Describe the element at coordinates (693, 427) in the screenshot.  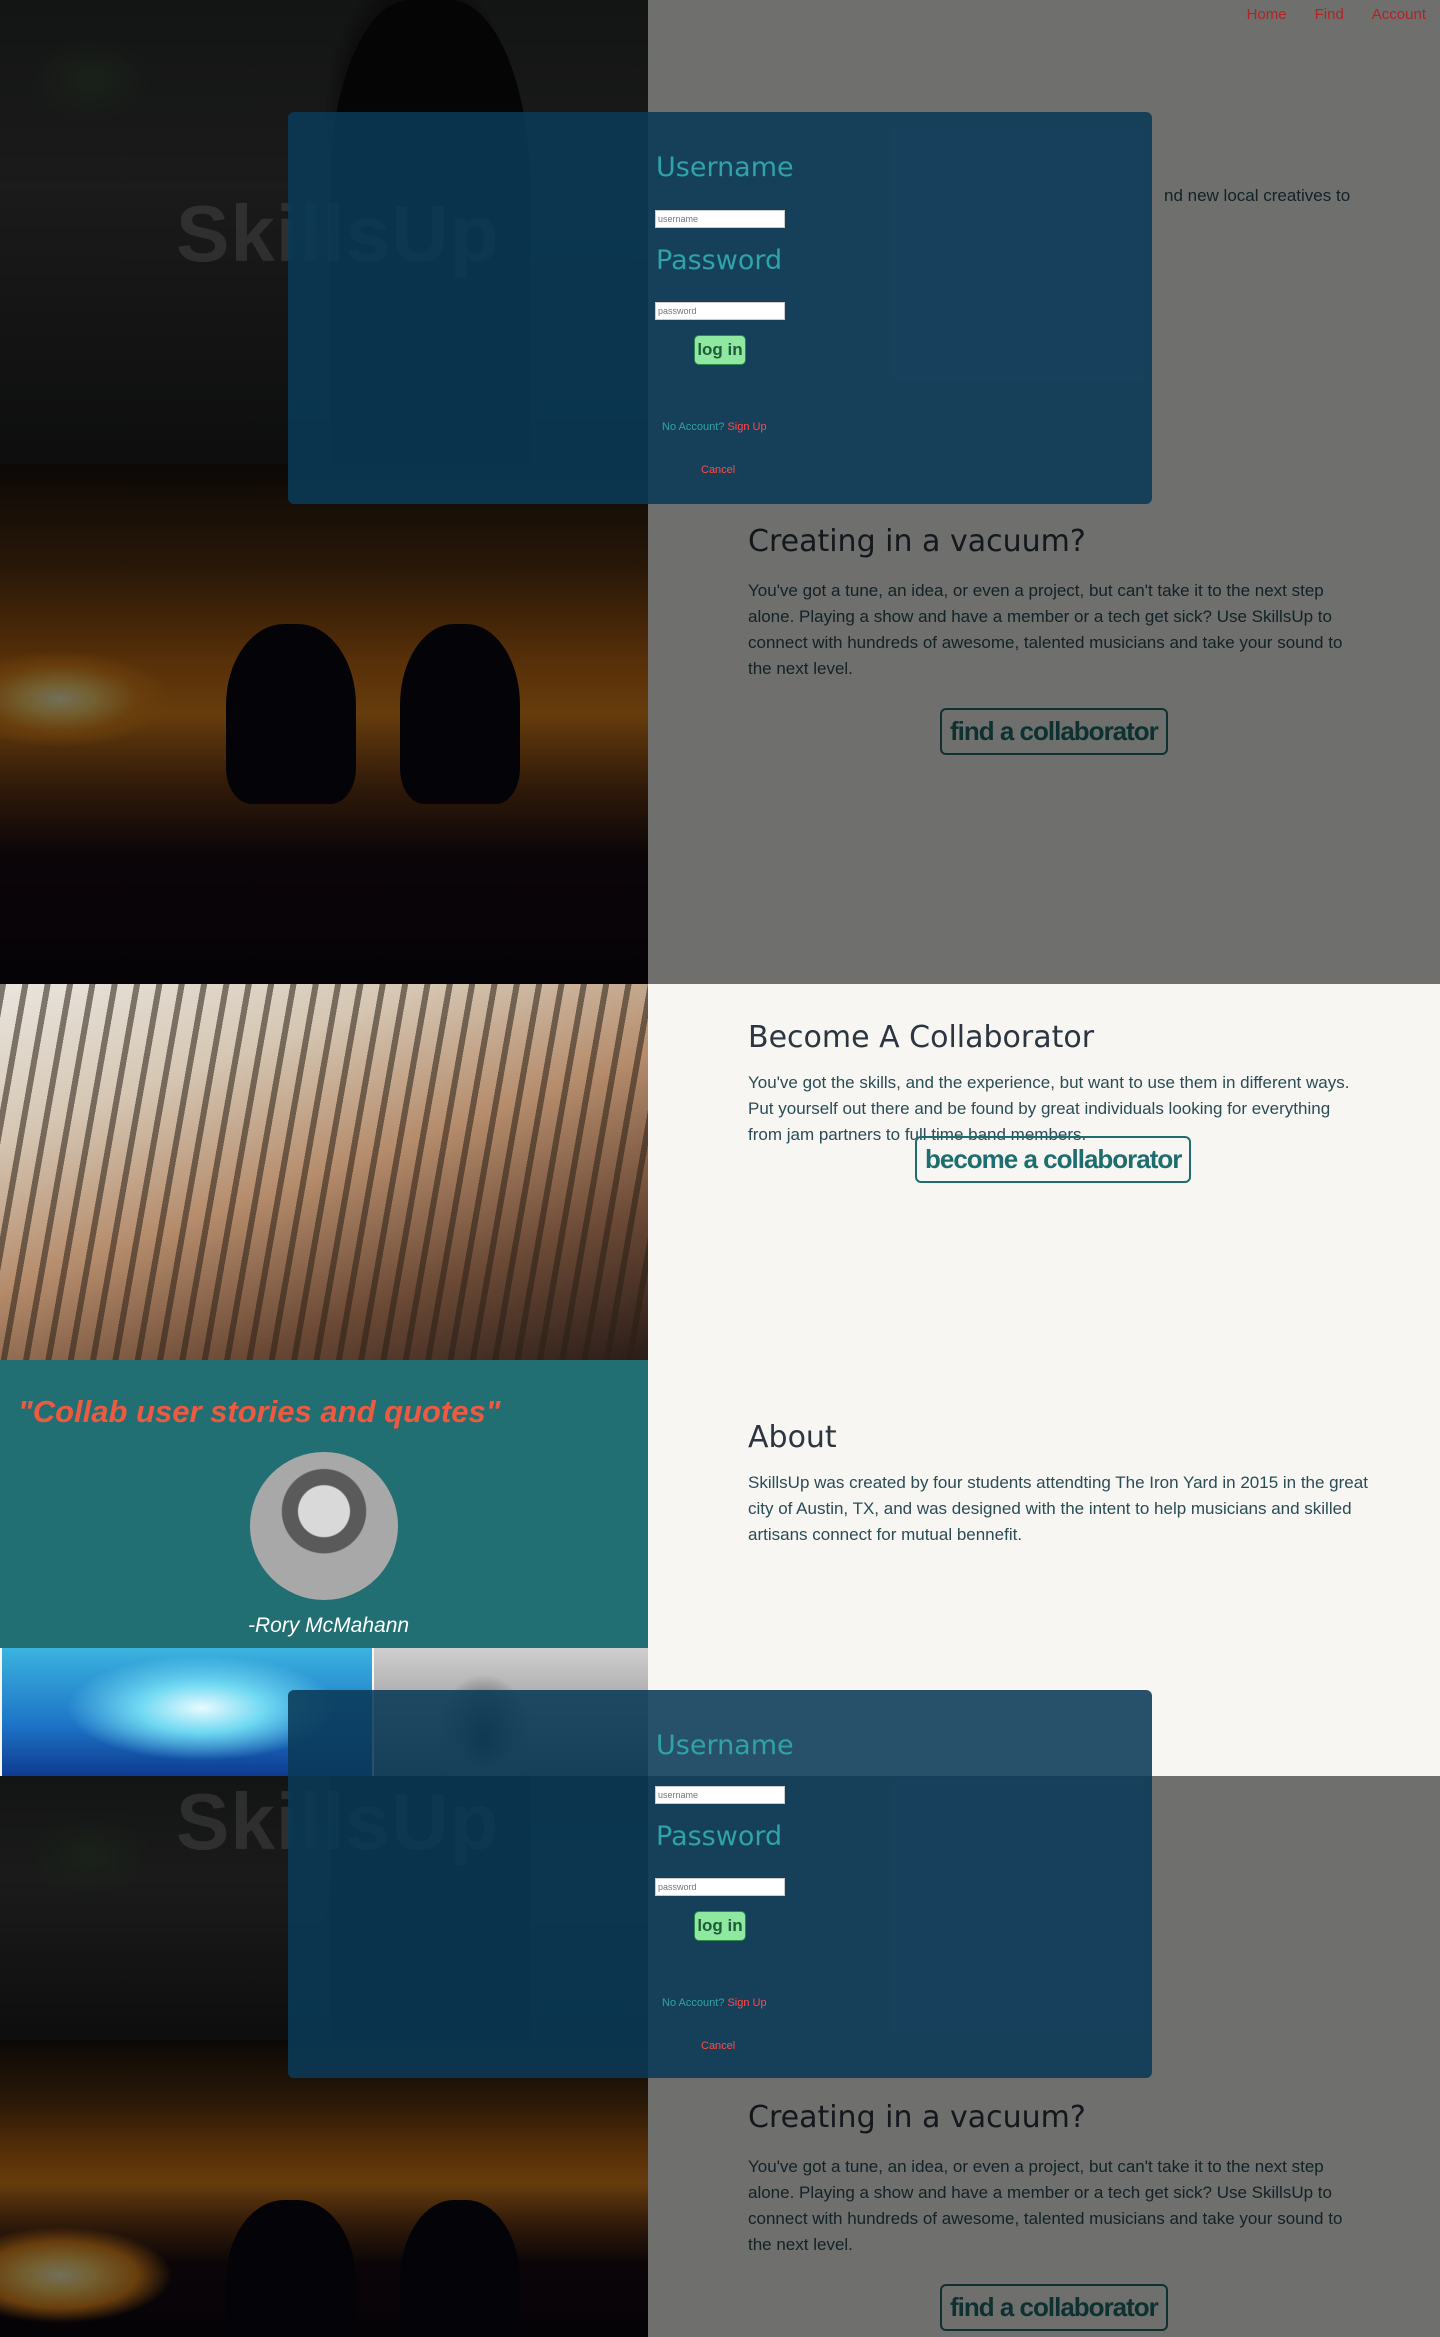
I see `no-account-label: No Account?` at that location.